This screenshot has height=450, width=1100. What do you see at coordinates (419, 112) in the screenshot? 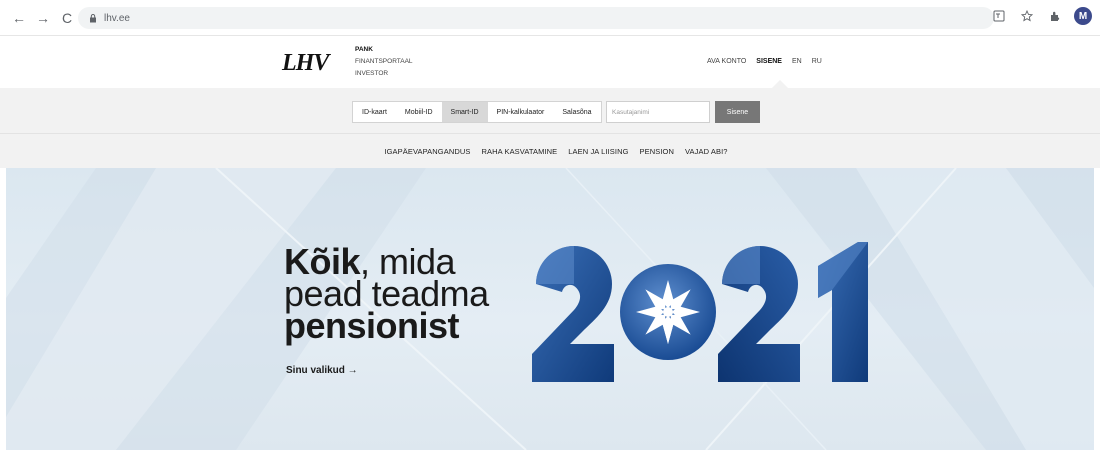
I see `tab-mobiil-id: Mobiil-ID` at bounding box center [419, 112].